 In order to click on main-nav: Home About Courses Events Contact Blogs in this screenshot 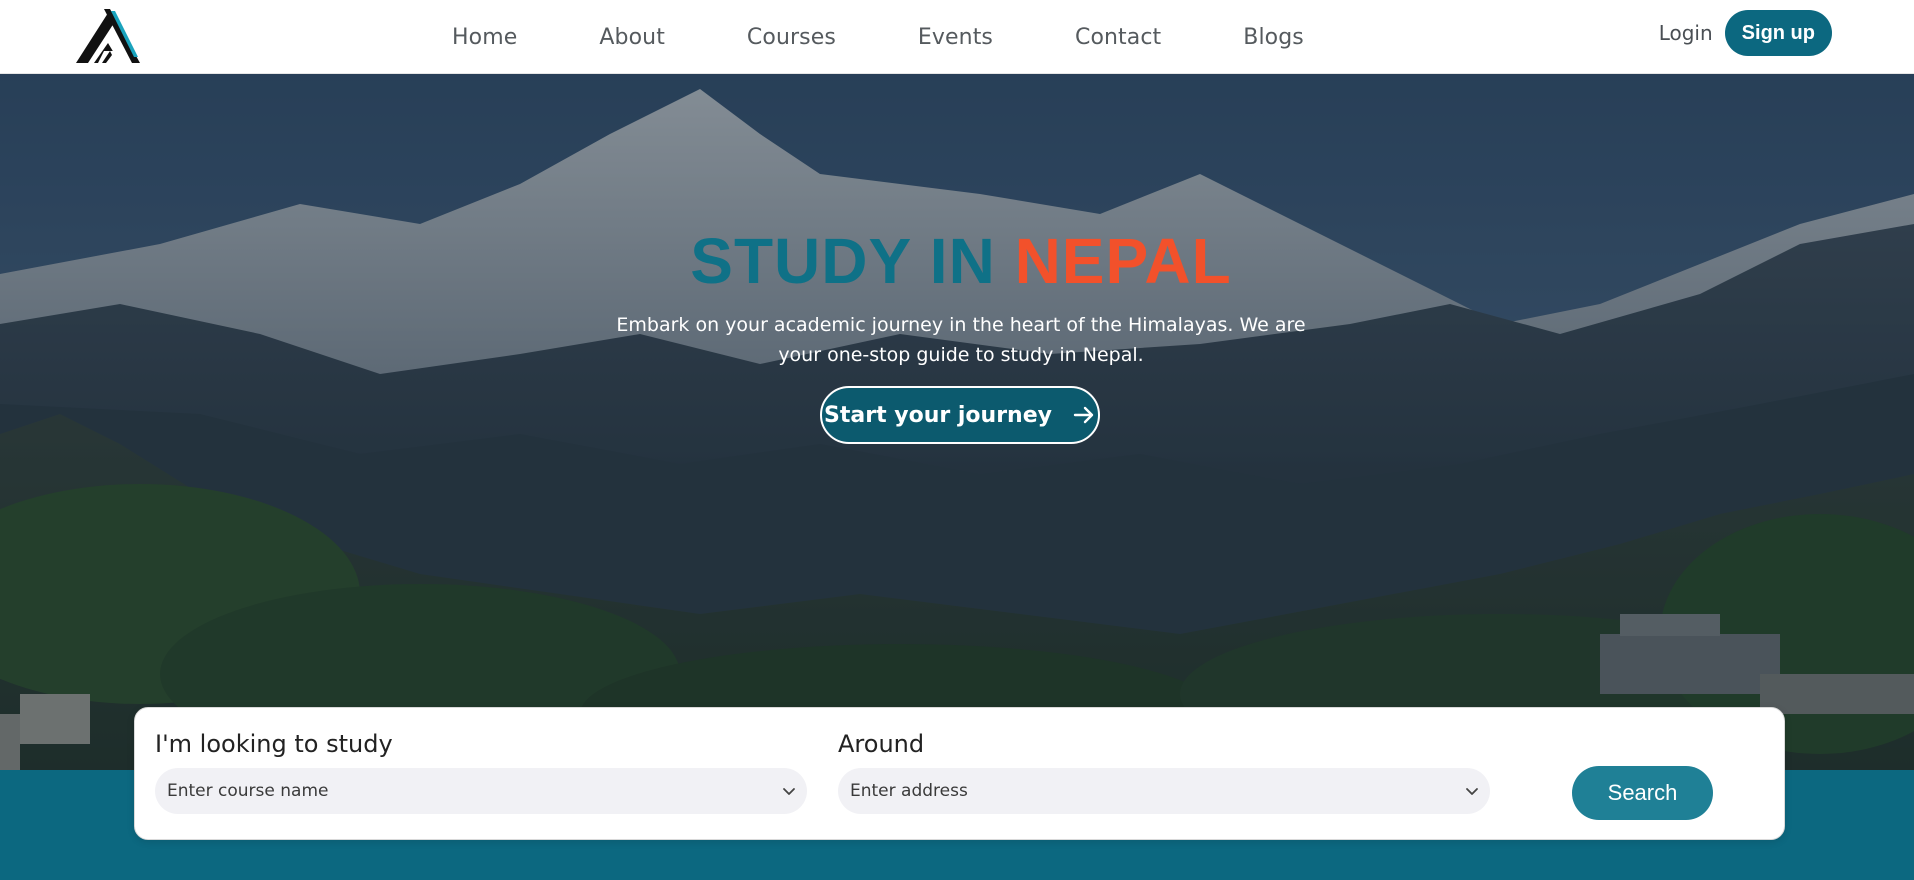, I will do `click(878, 37)`.